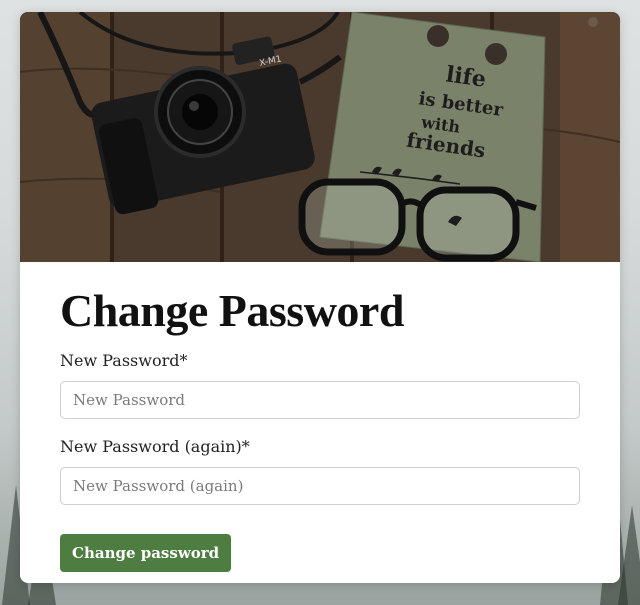 This screenshot has height=605, width=640. I want to click on new-password-again-input, so click(320, 486).